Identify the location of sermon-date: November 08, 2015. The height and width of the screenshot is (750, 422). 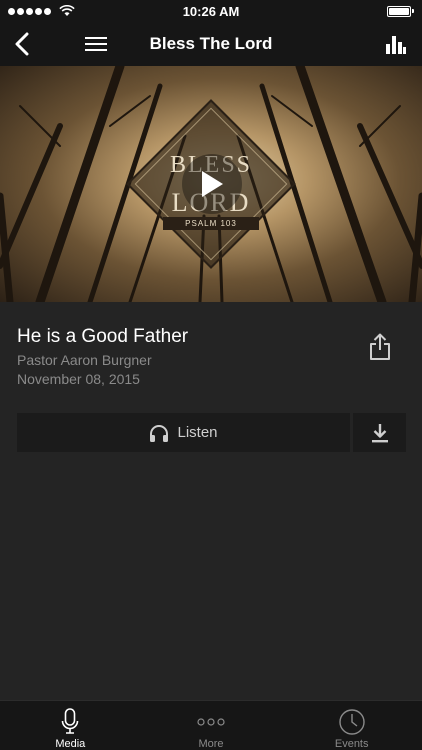
(78, 379).